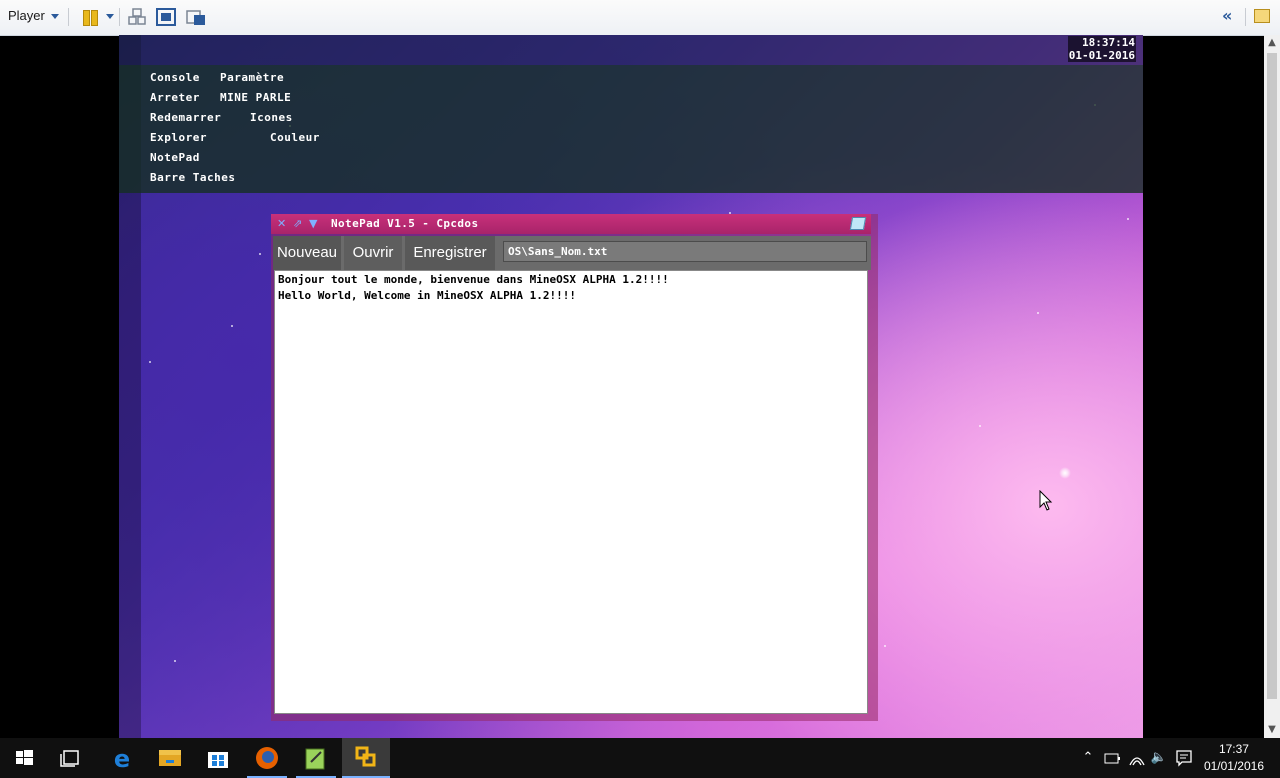 This screenshot has width=1280, height=778. I want to click on menu-redemarrer: Redemarrer, so click(185, 117).